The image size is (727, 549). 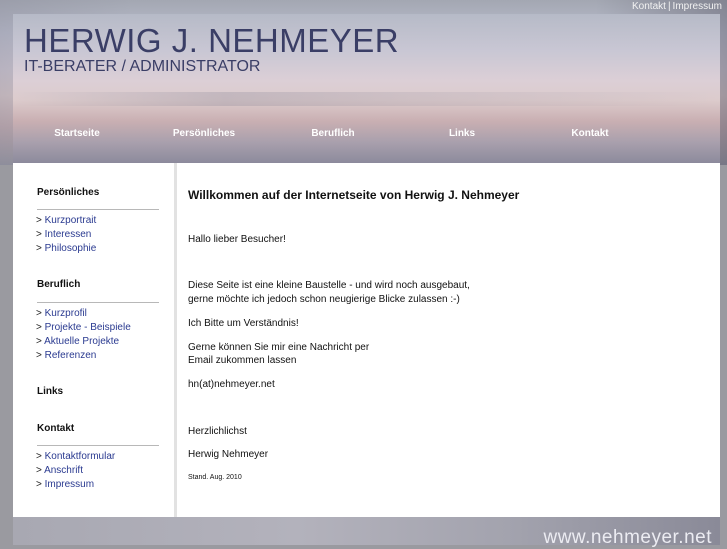 What do you see at coordinates (697, 7) in the screenshot?
I see `top-link-impressum: Impressum` at bounding box center [697, 7].